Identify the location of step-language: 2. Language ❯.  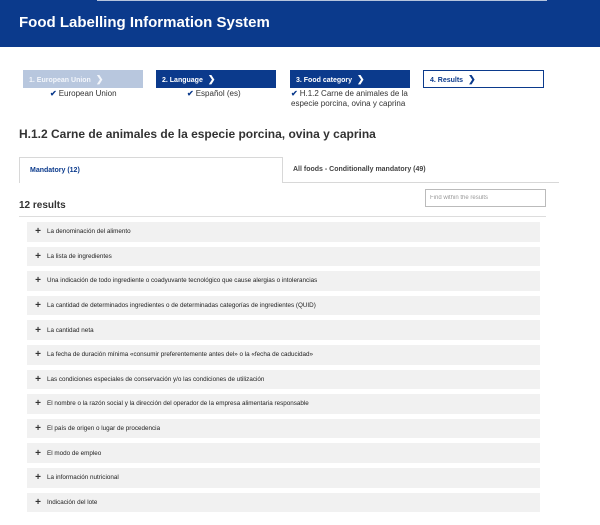
(216, 79).